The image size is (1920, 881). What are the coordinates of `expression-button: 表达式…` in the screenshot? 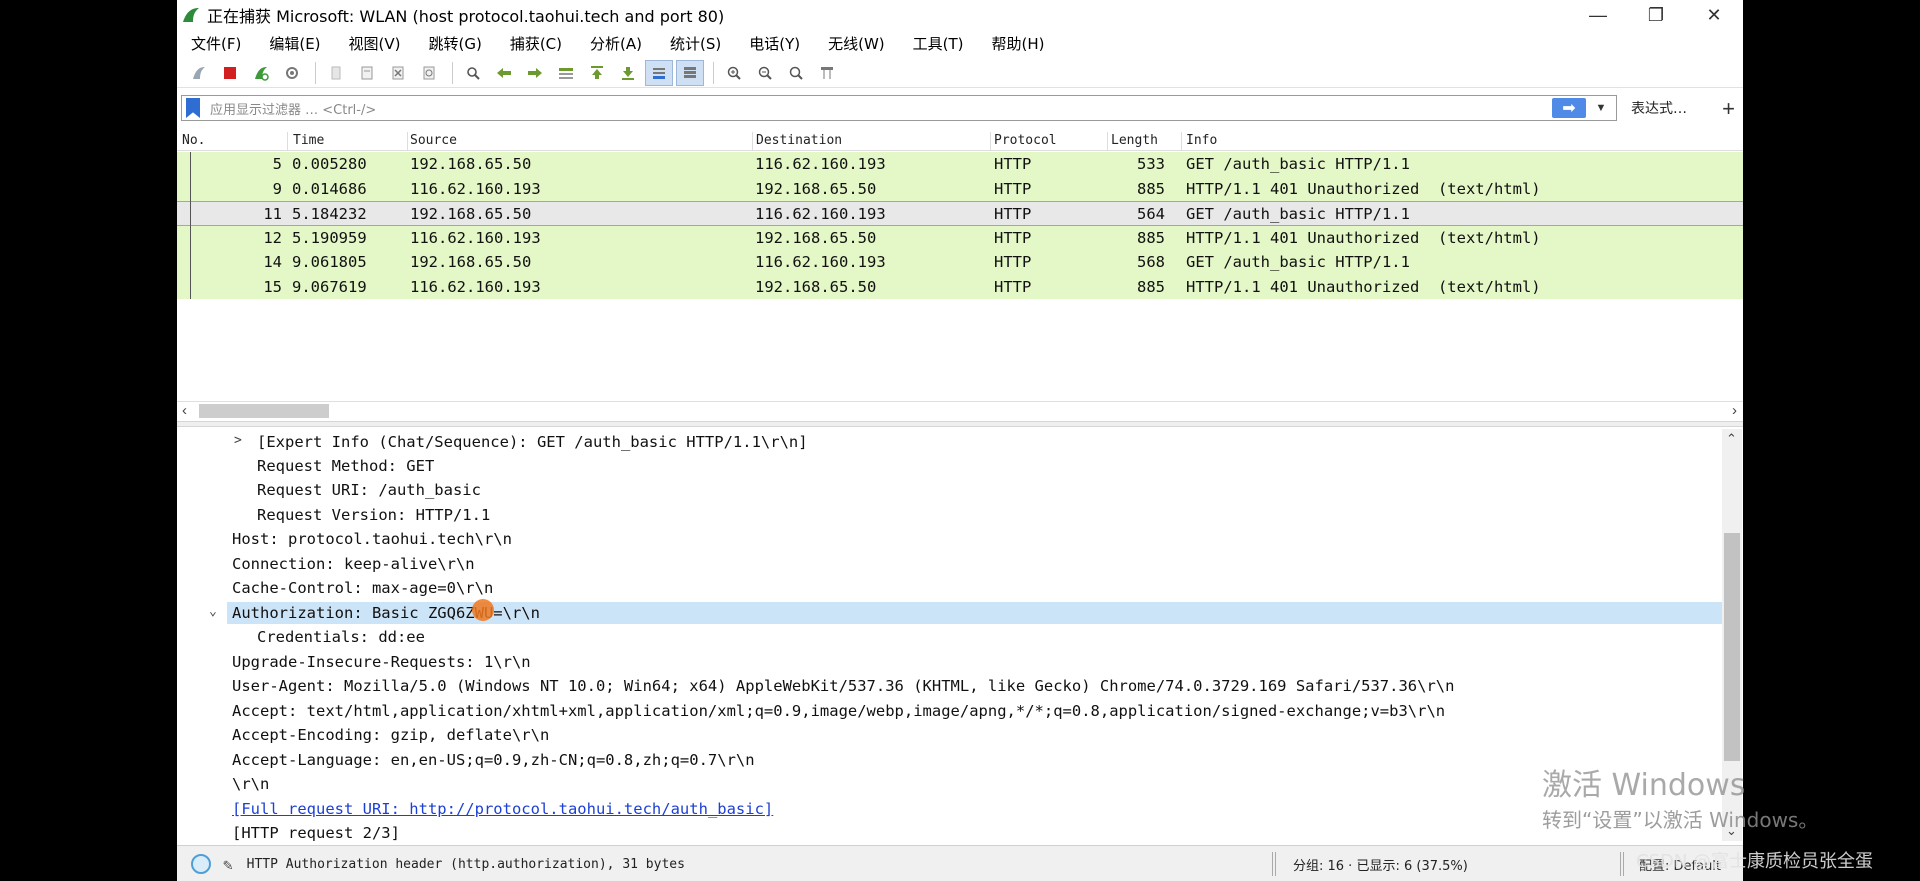 It's located at (1659, 108).